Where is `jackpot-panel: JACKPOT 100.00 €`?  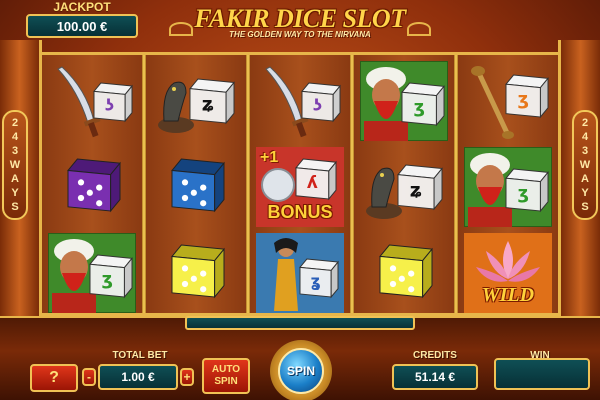 jackpot-panel: JACKPOT 100.00 € is located at coordinates (82, 20).